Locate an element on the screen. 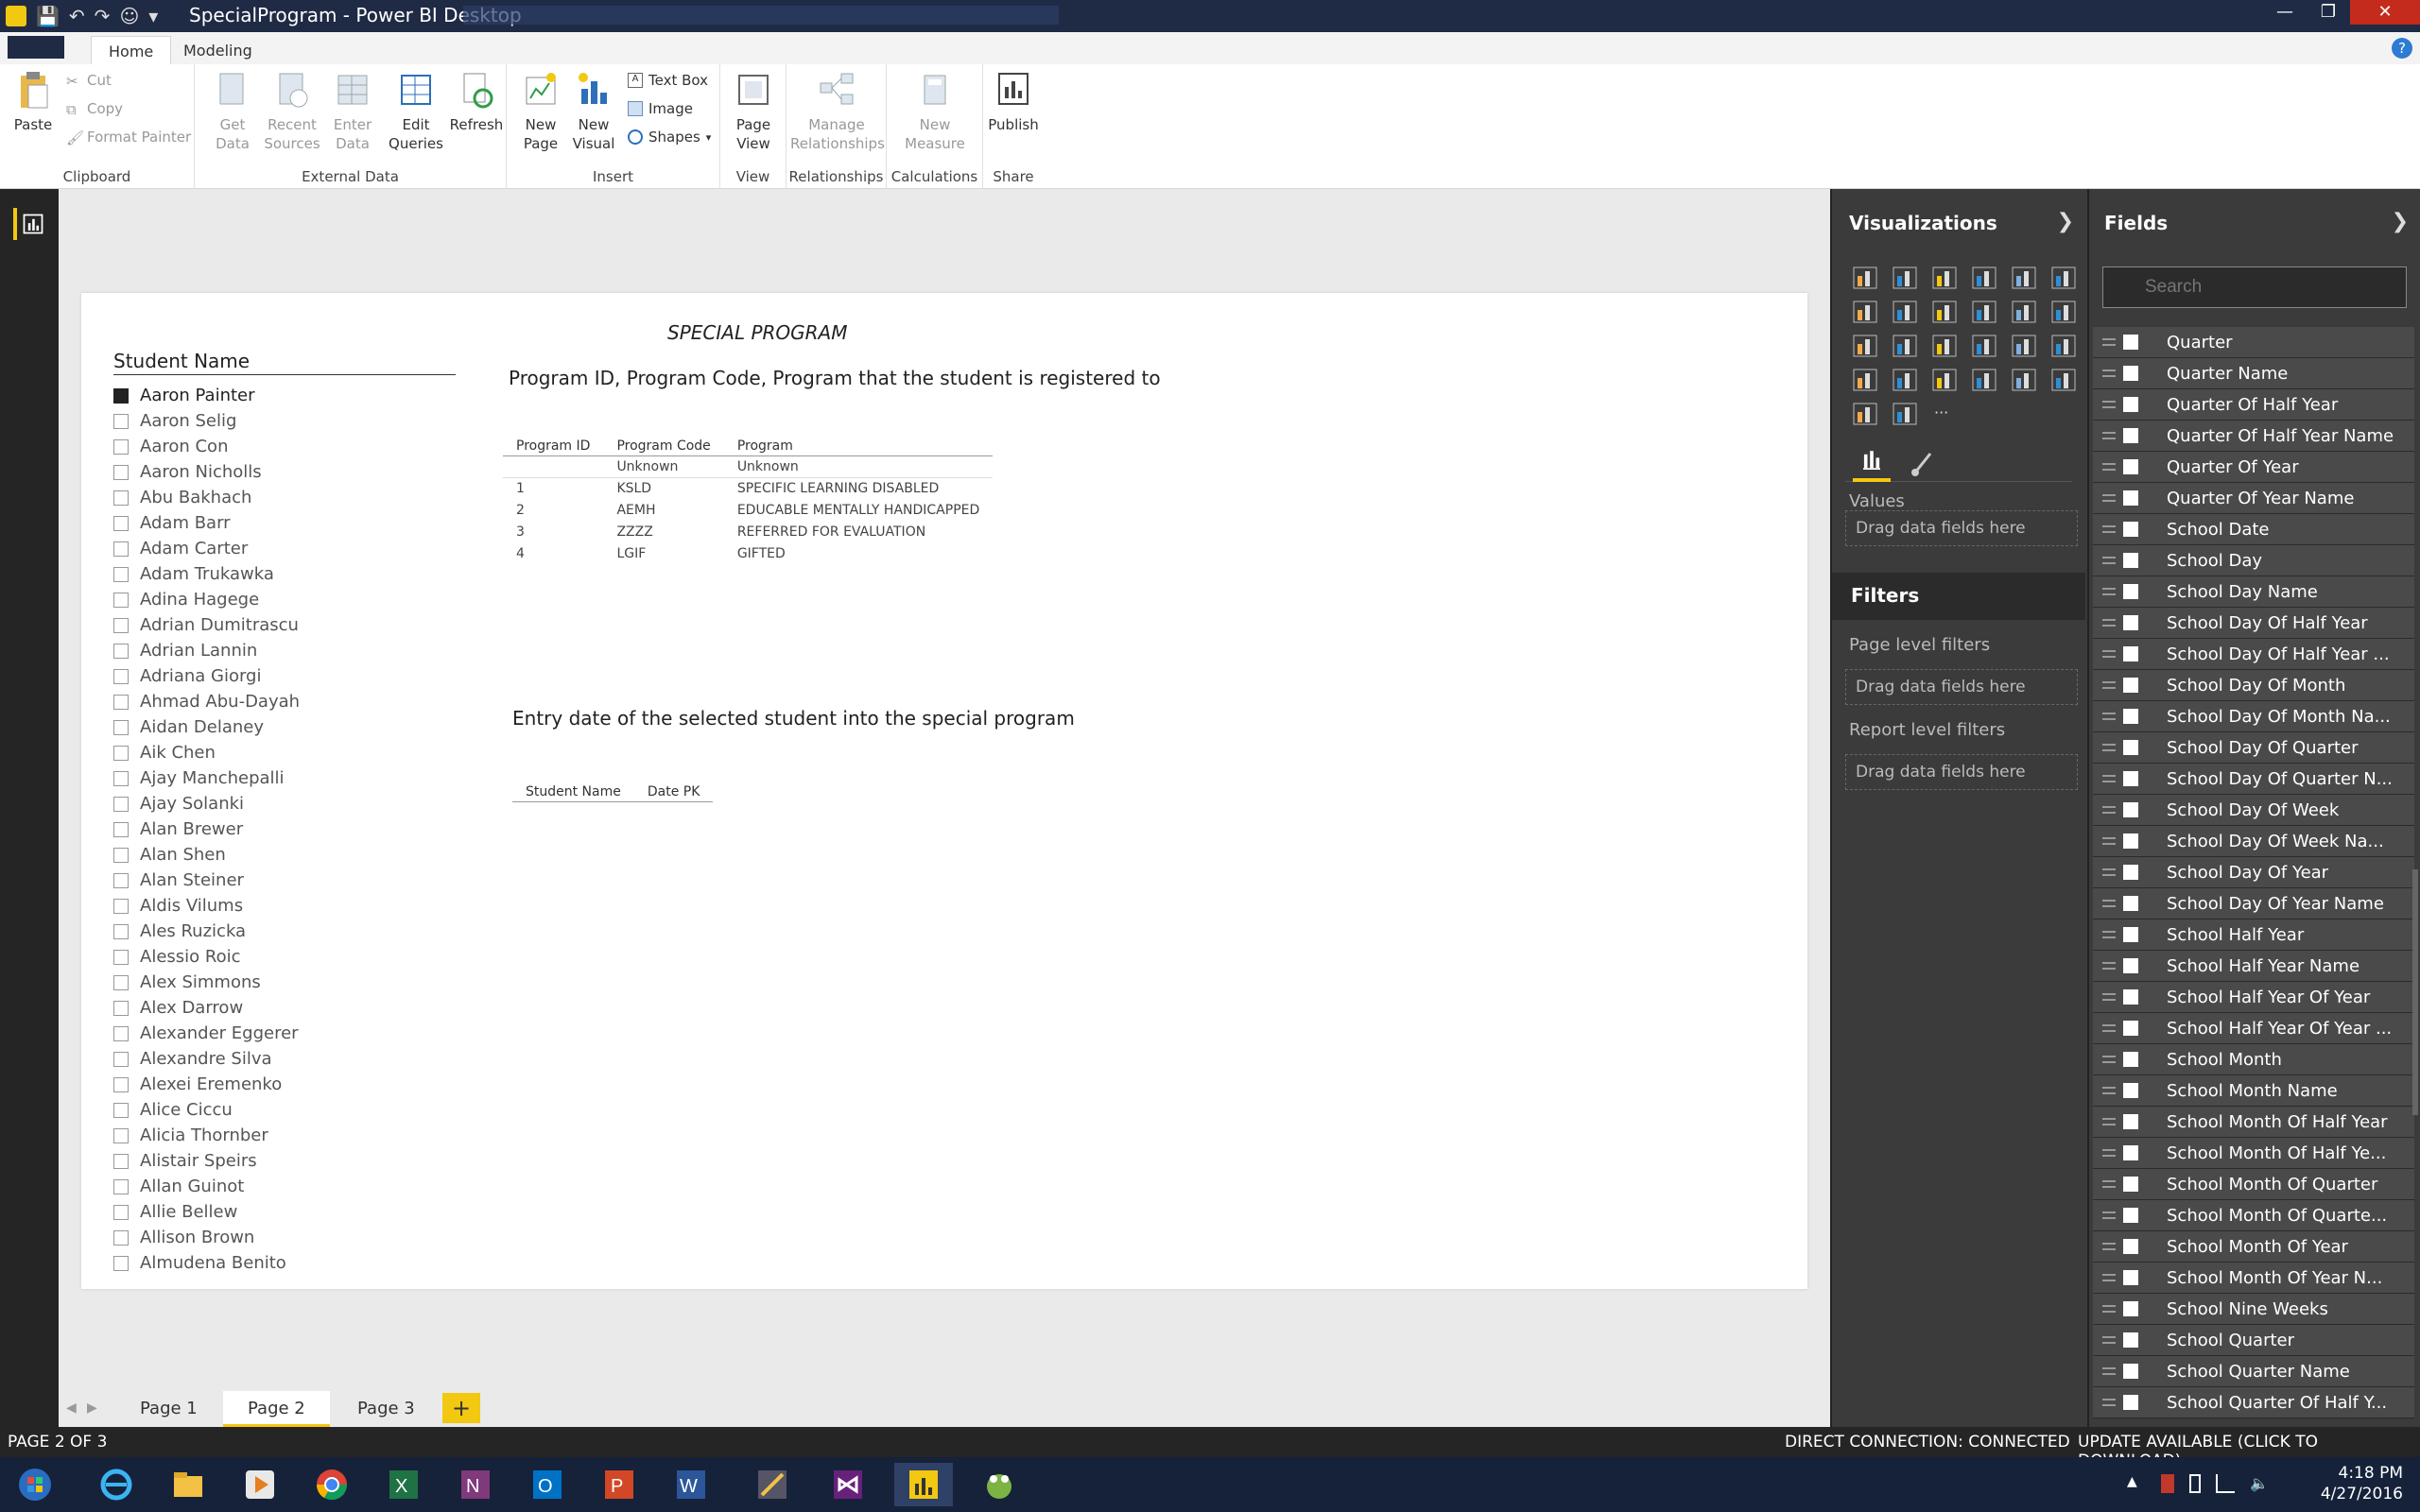  slicer-item: Abu Bakhach is located at coordinates (288, 497).